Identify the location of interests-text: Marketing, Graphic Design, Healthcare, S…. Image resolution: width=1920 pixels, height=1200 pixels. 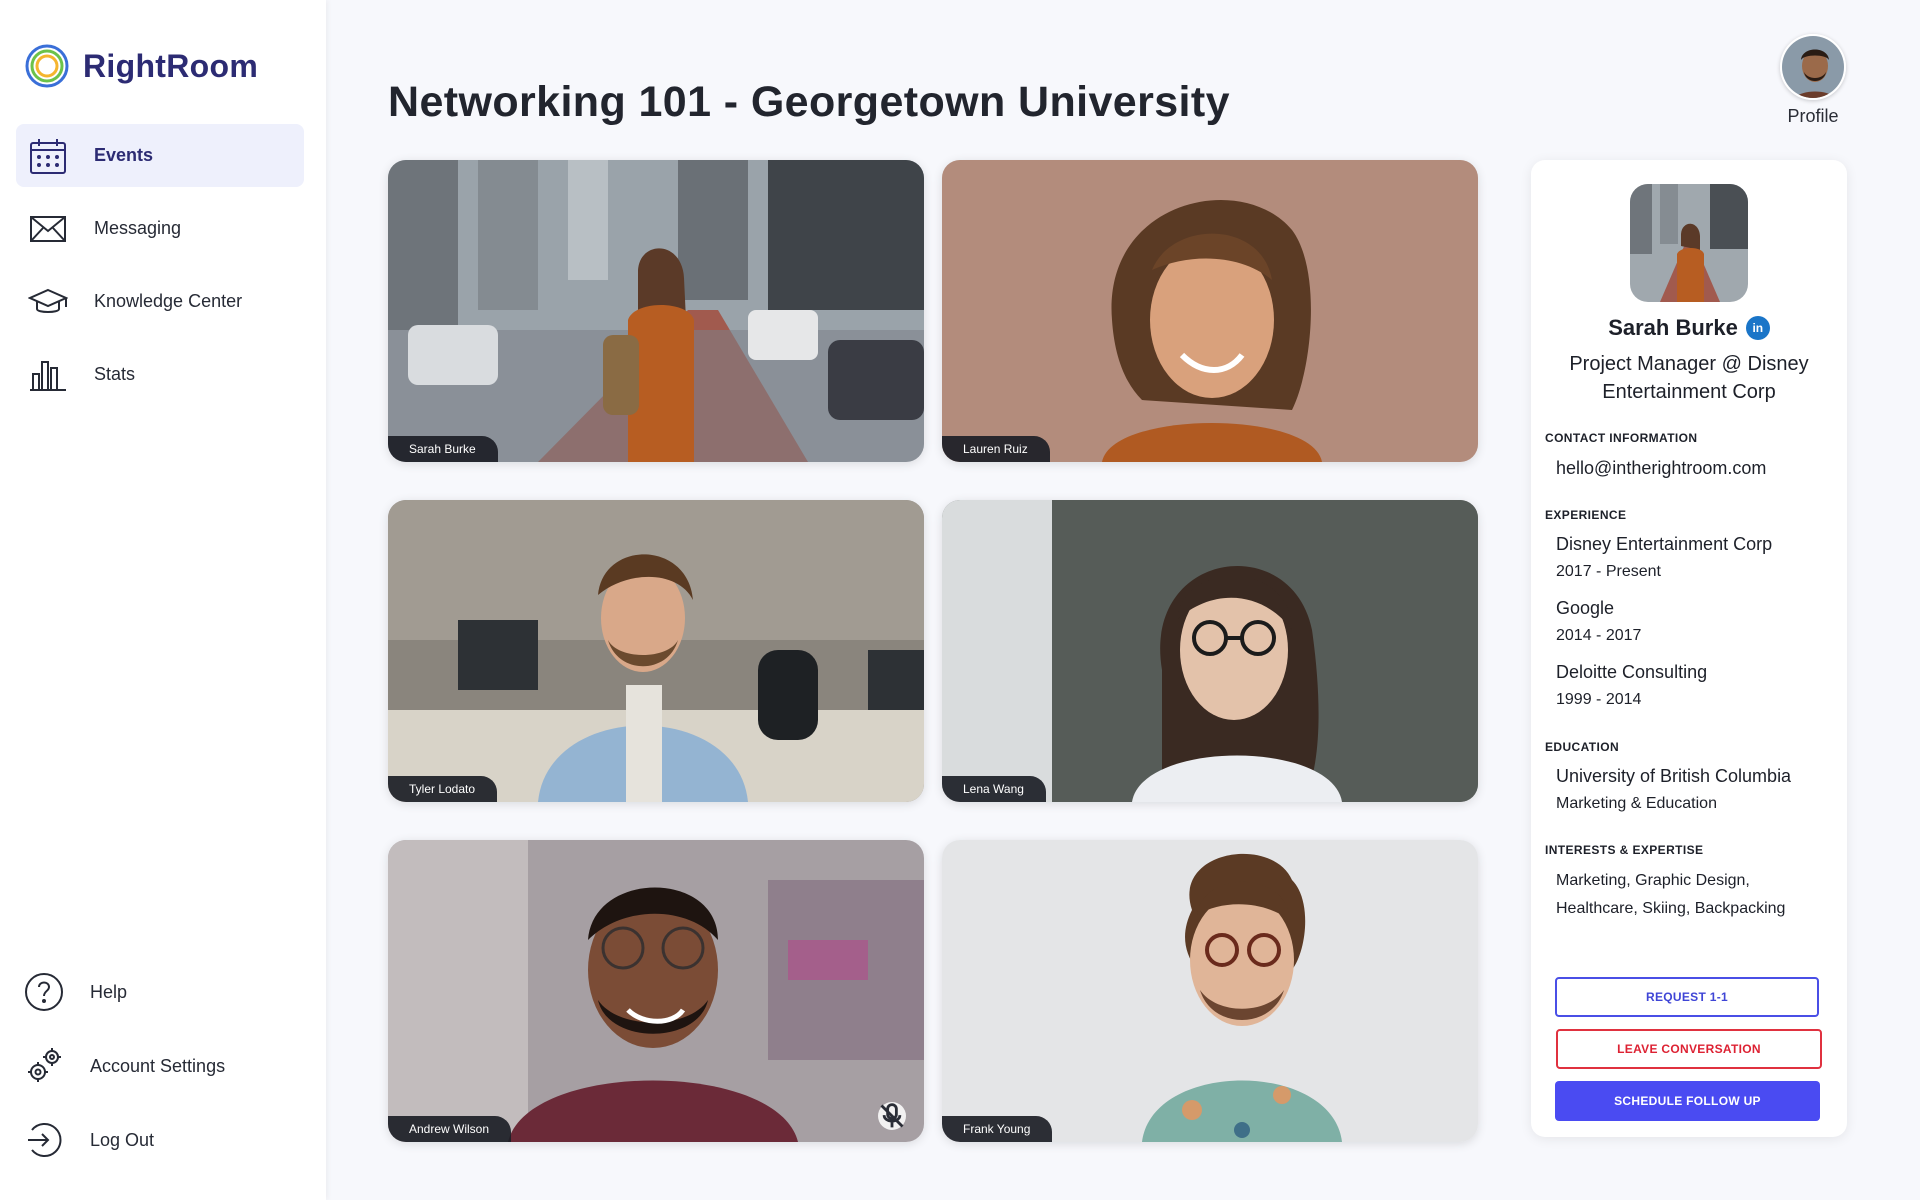
(1671, 894).